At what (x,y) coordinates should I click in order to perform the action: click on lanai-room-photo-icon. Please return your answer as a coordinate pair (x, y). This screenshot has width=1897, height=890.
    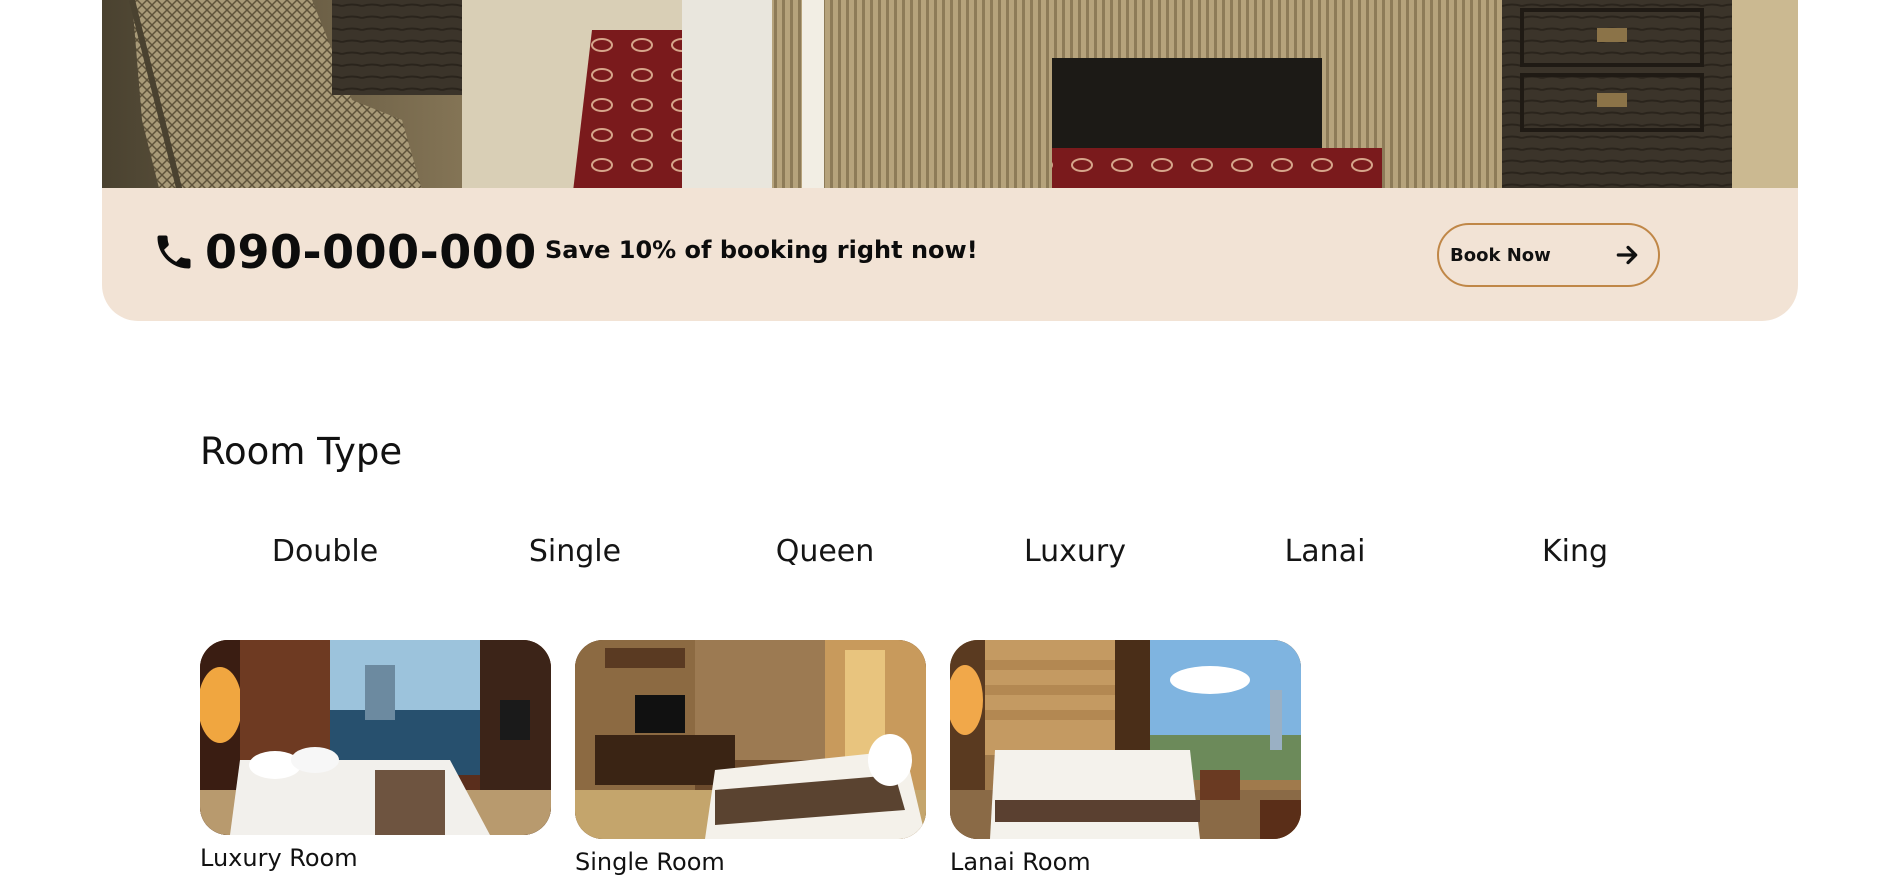
    Looking at the image, I should click on (1125, 739).